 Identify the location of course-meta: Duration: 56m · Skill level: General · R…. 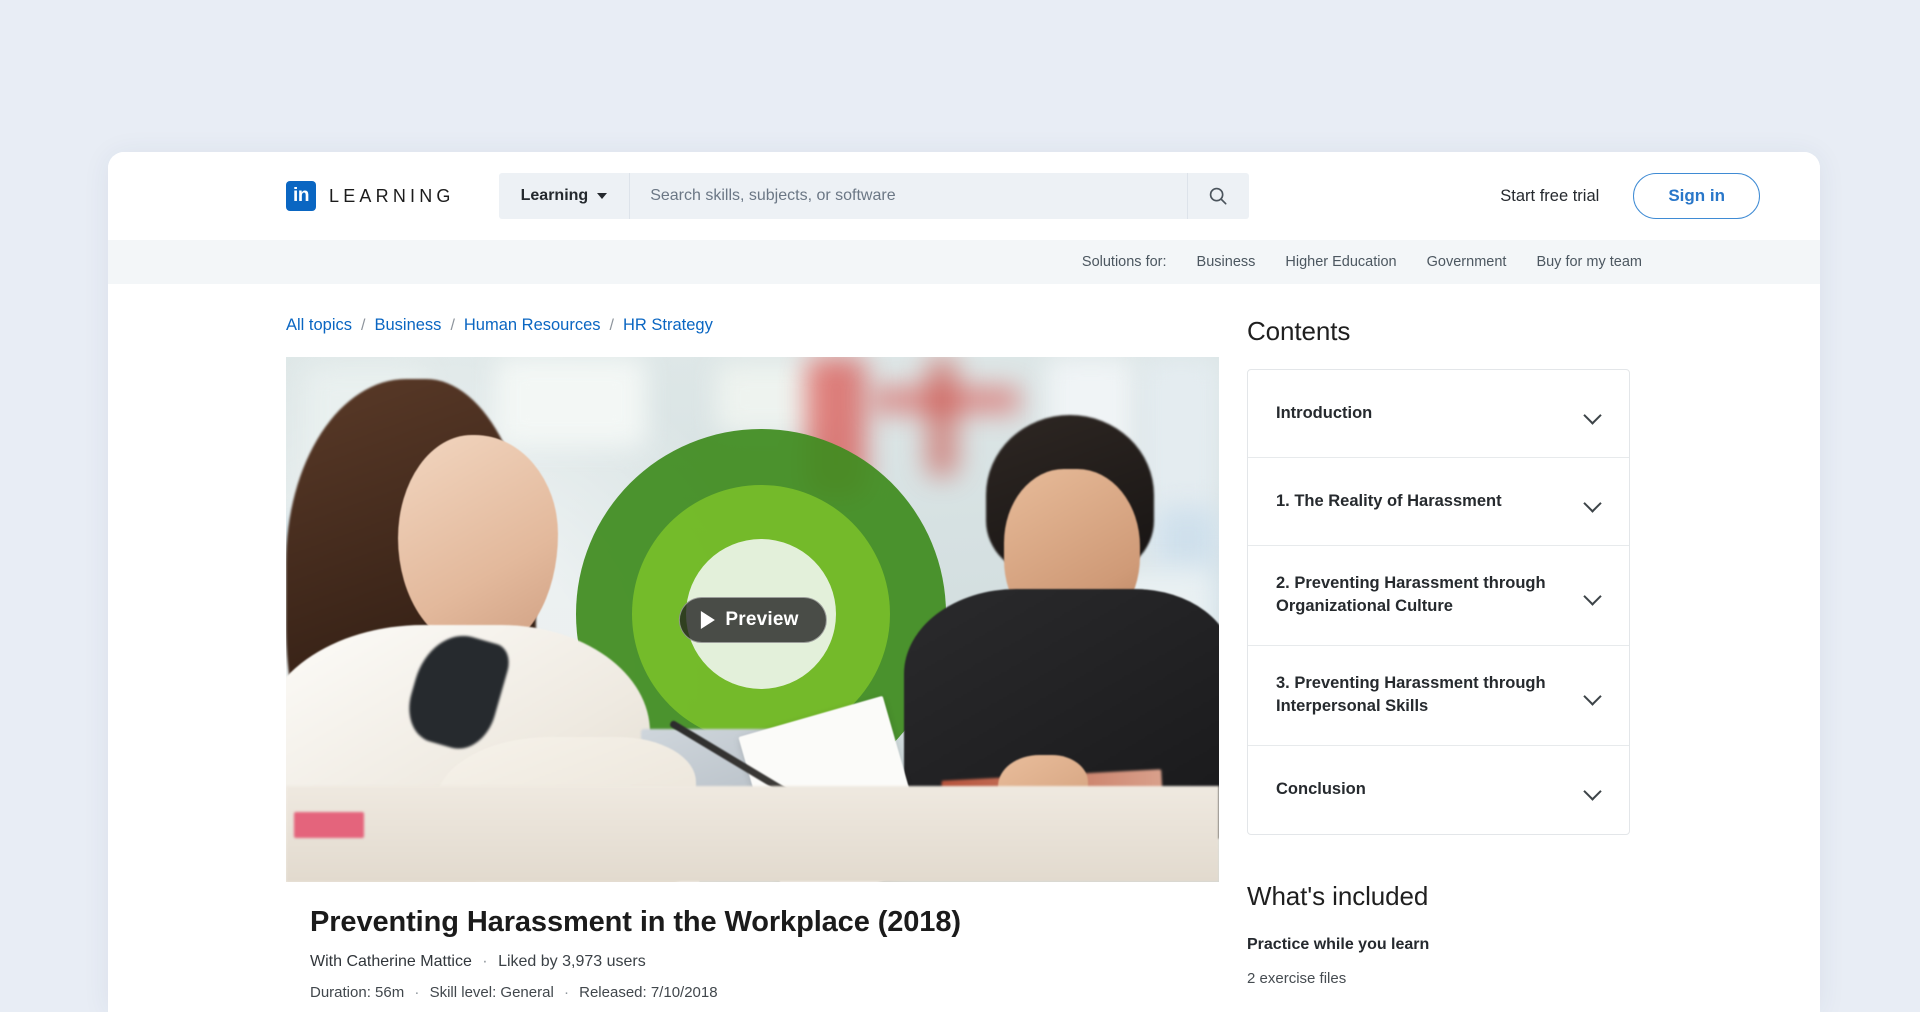
(752, 992).